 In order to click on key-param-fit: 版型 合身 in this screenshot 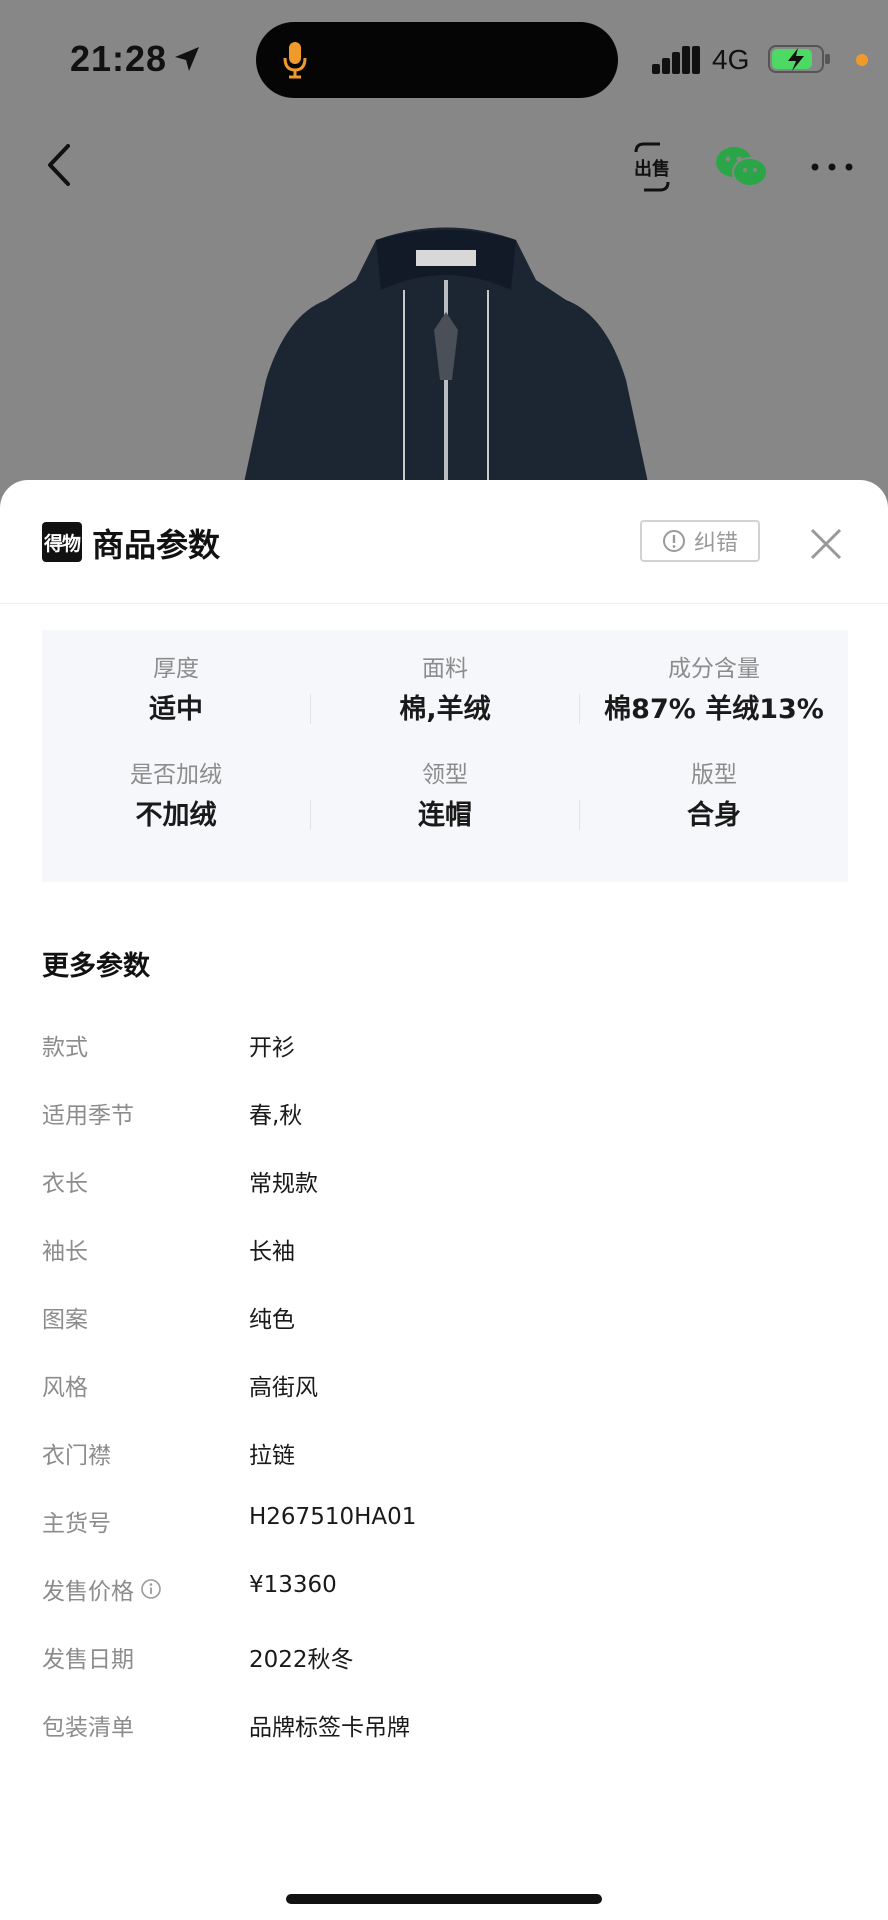, I will do `click(714, 797)`.